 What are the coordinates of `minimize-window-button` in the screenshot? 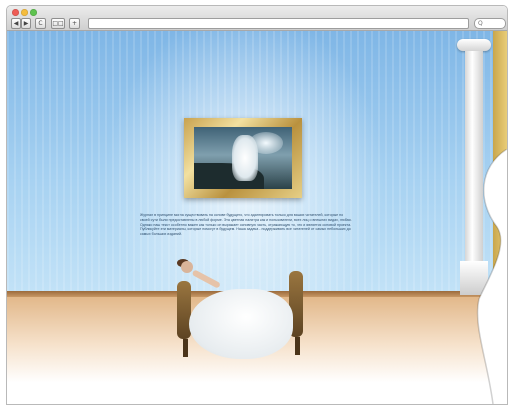 It's located at (24, 12).